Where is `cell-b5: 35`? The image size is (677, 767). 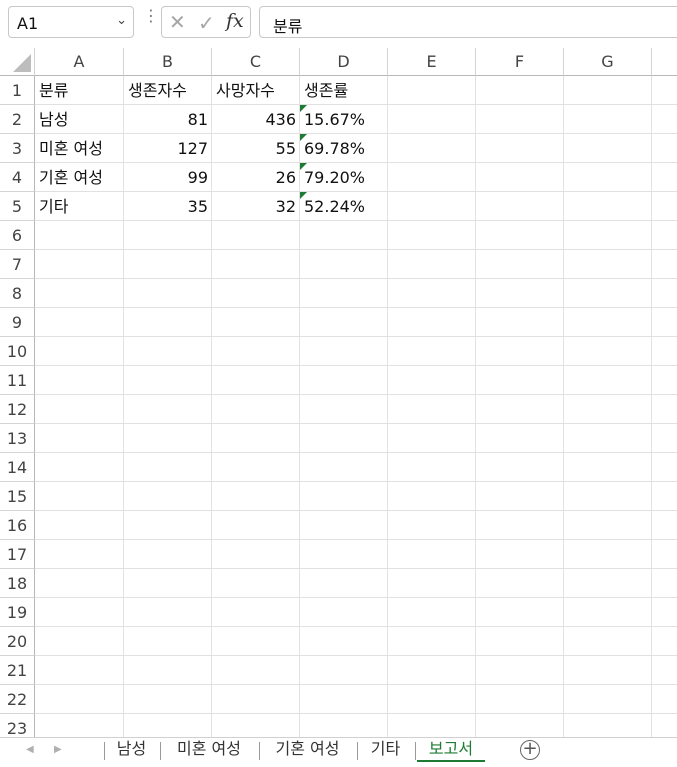 cell-b5: 35 is located at coordinates (168, 206).